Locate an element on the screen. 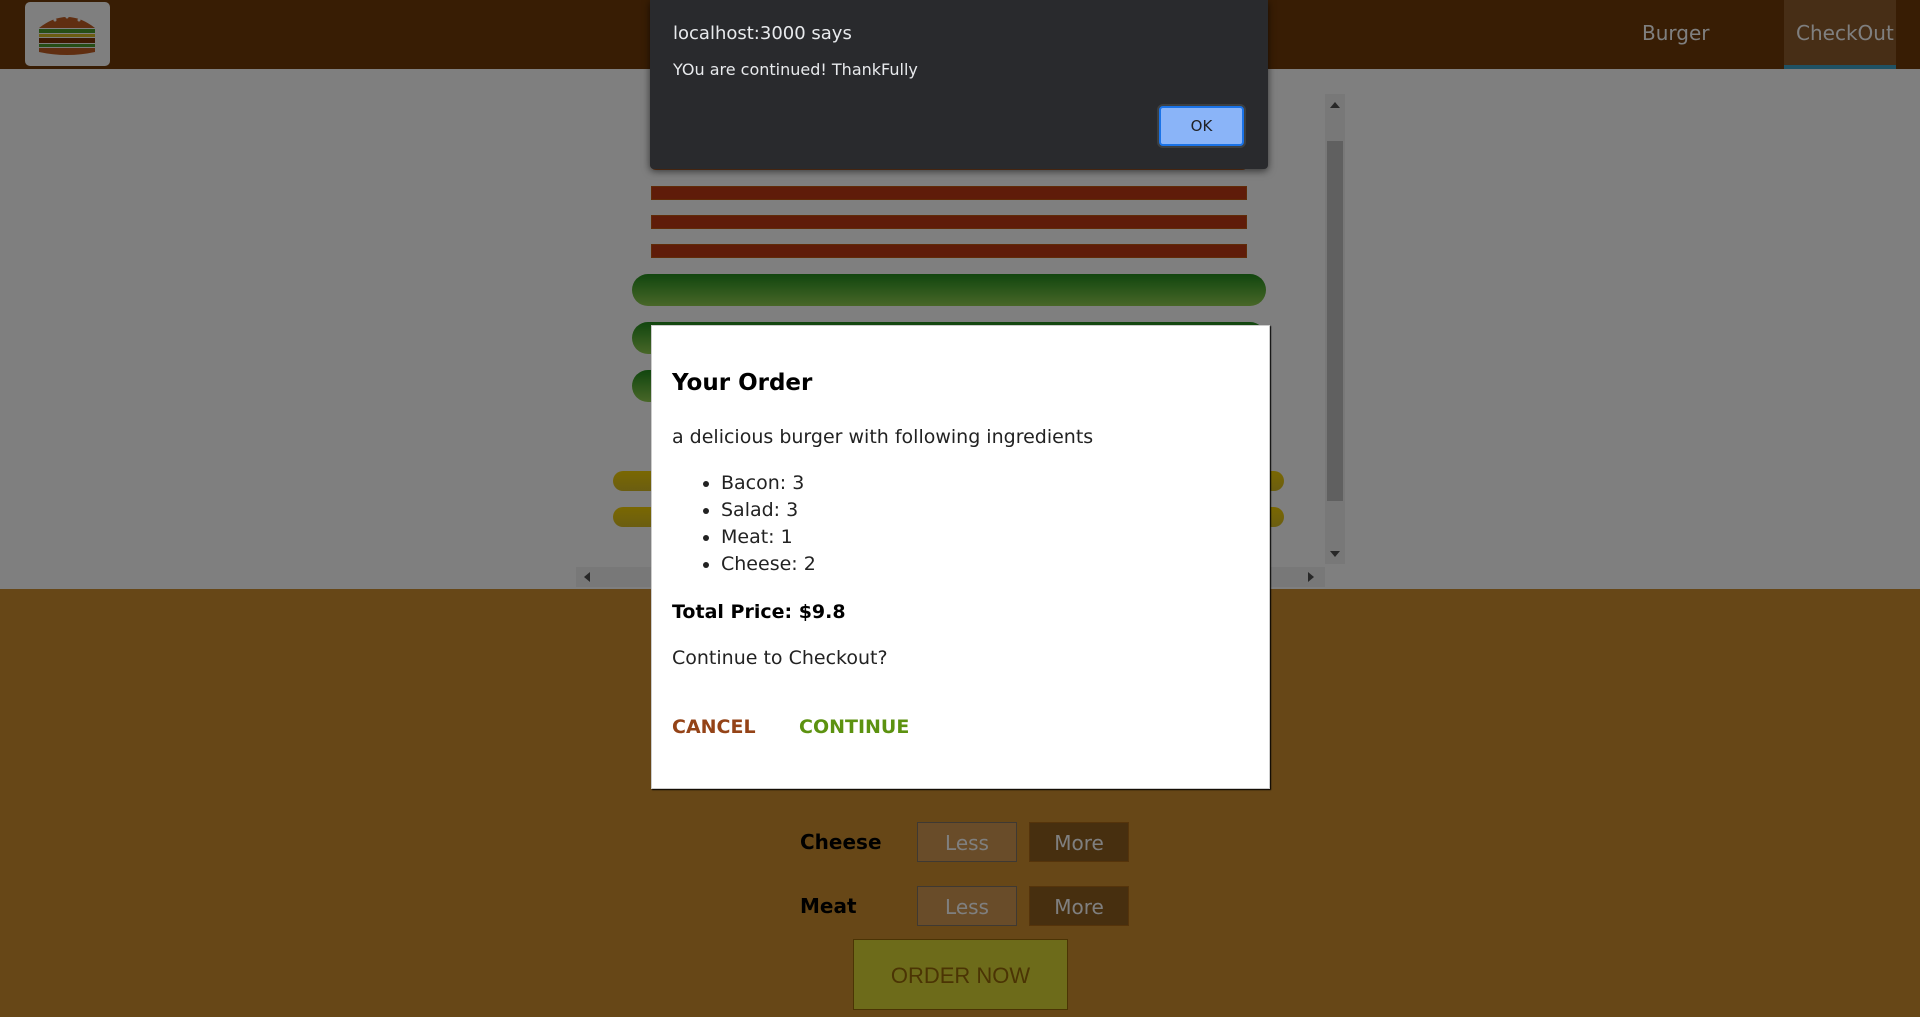 This screenshot has height=1017, width=1920. list-item: Salad: 3 is located at coordinates (768, 510).